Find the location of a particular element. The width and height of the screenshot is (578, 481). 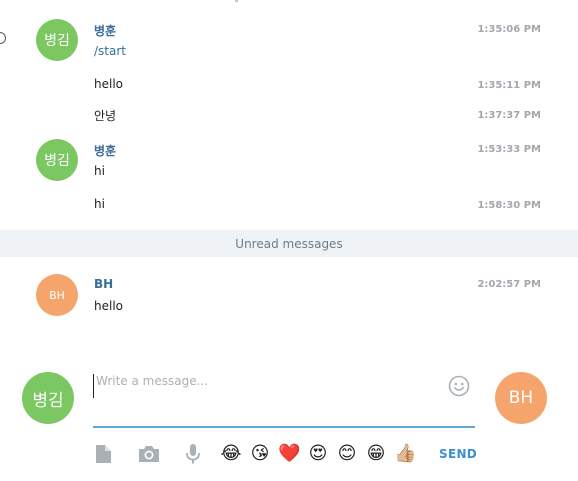

message-time: 1:35:06 PM is located at coordinates (509, 29).